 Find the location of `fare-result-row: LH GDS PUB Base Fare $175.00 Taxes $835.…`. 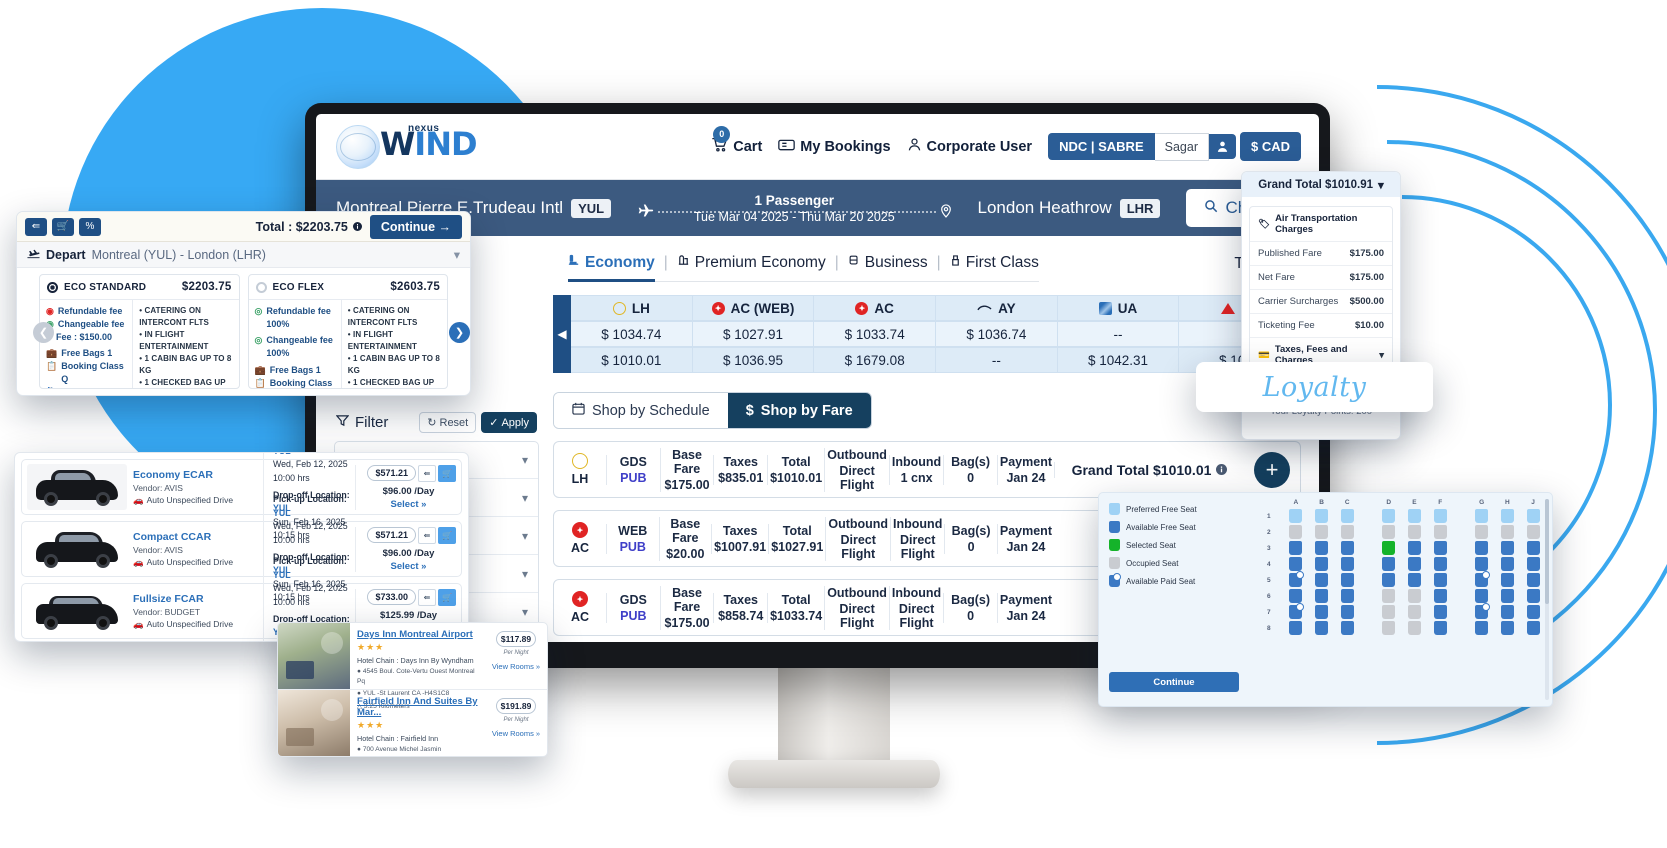

fare-result-row: LH GDS PUB Base Fare $175.00 Taxes $835.… is located at coordinates (927, 469).